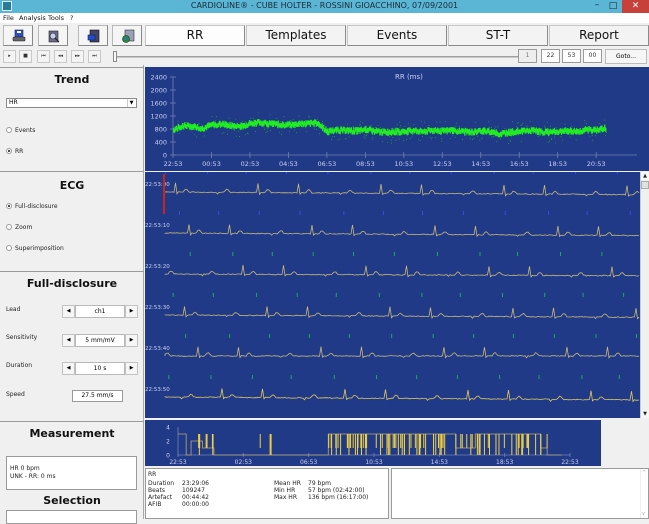  I want to click on full-disclosure-heading: Full-disclosure, so click(72, 283).